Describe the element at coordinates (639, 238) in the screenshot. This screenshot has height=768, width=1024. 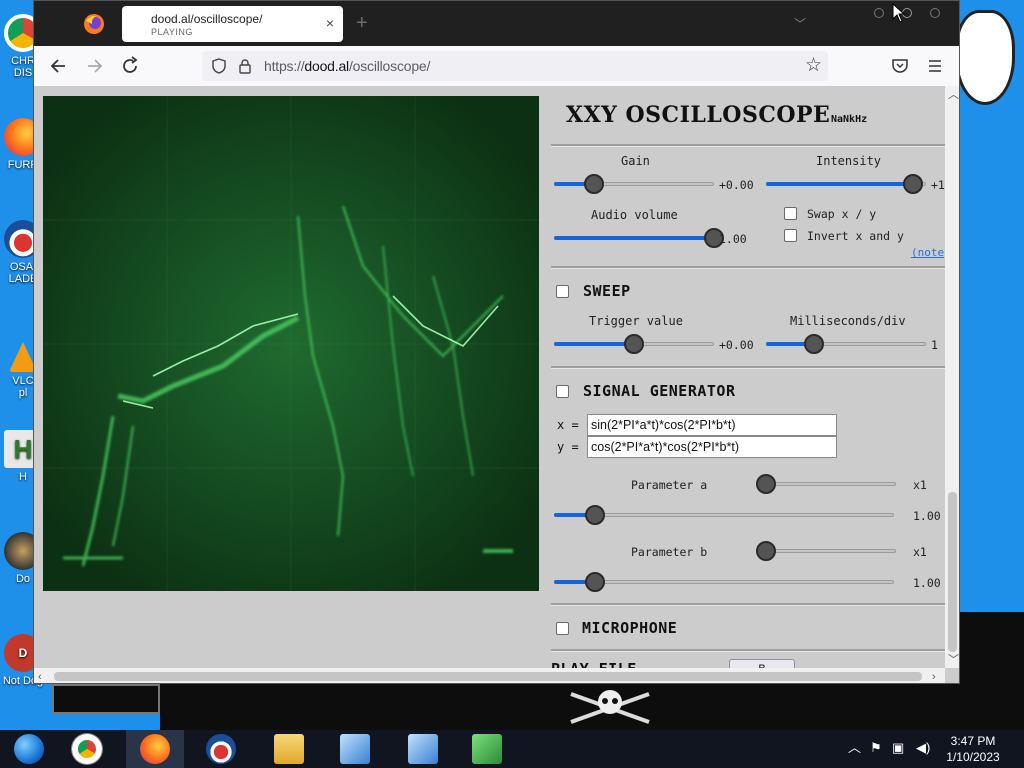
I see `audio-volume-slider` at that location.